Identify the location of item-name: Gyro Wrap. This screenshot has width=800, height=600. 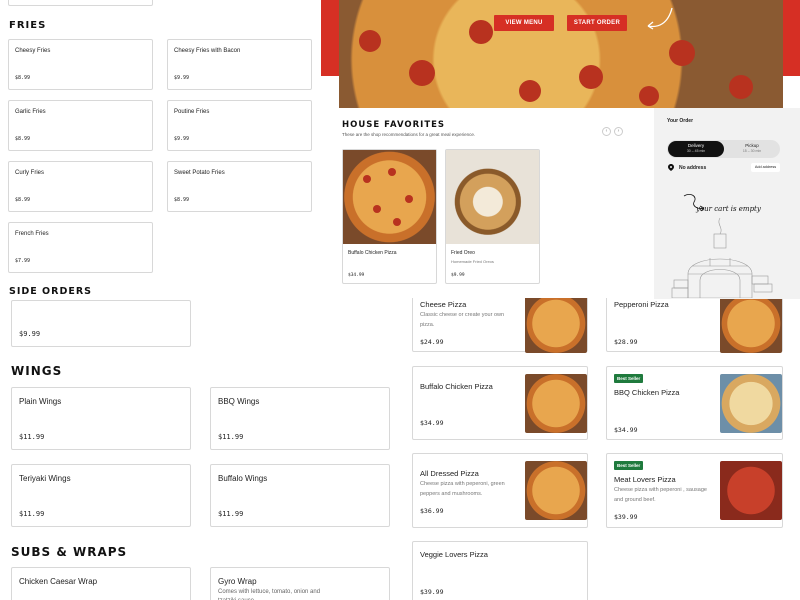
(237, 581).